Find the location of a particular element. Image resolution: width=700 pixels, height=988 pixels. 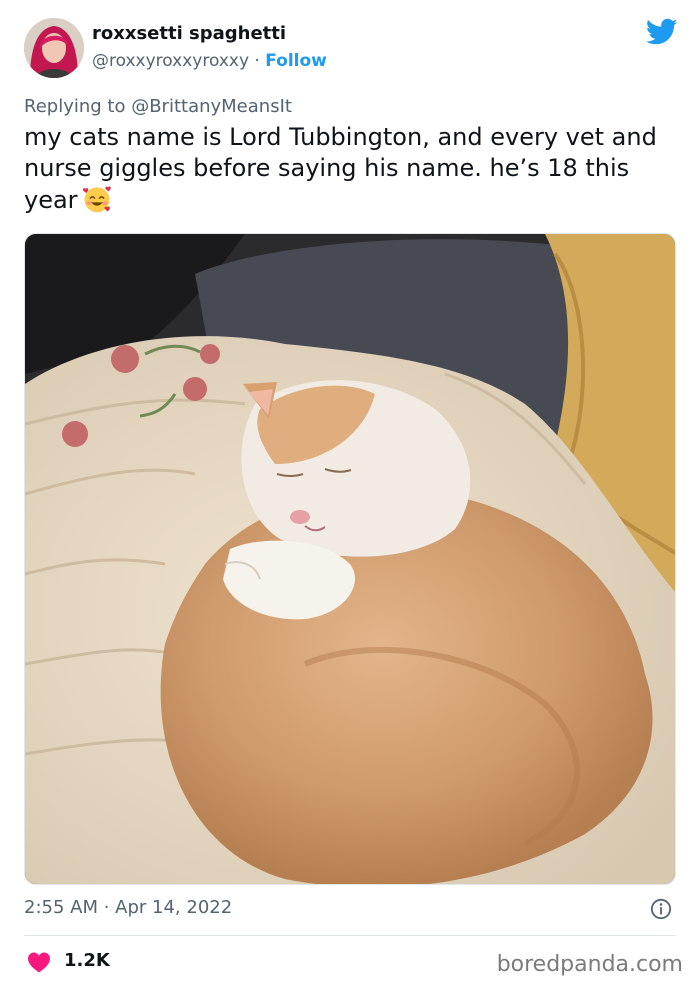

heart-icon is located at coordinates (39, 962).